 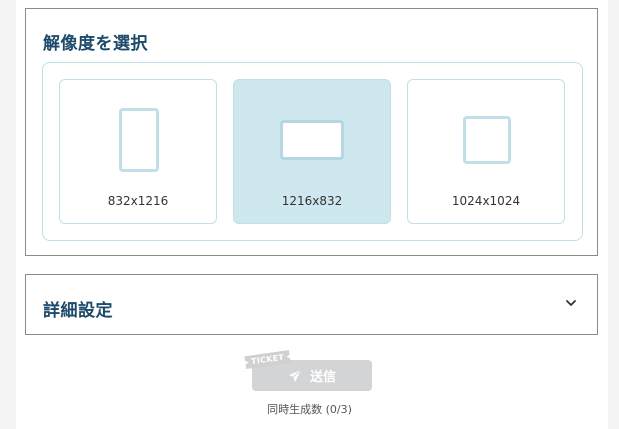 I want to click on advanced-settings-title: 詳細設定, so click(x=78, y=311).